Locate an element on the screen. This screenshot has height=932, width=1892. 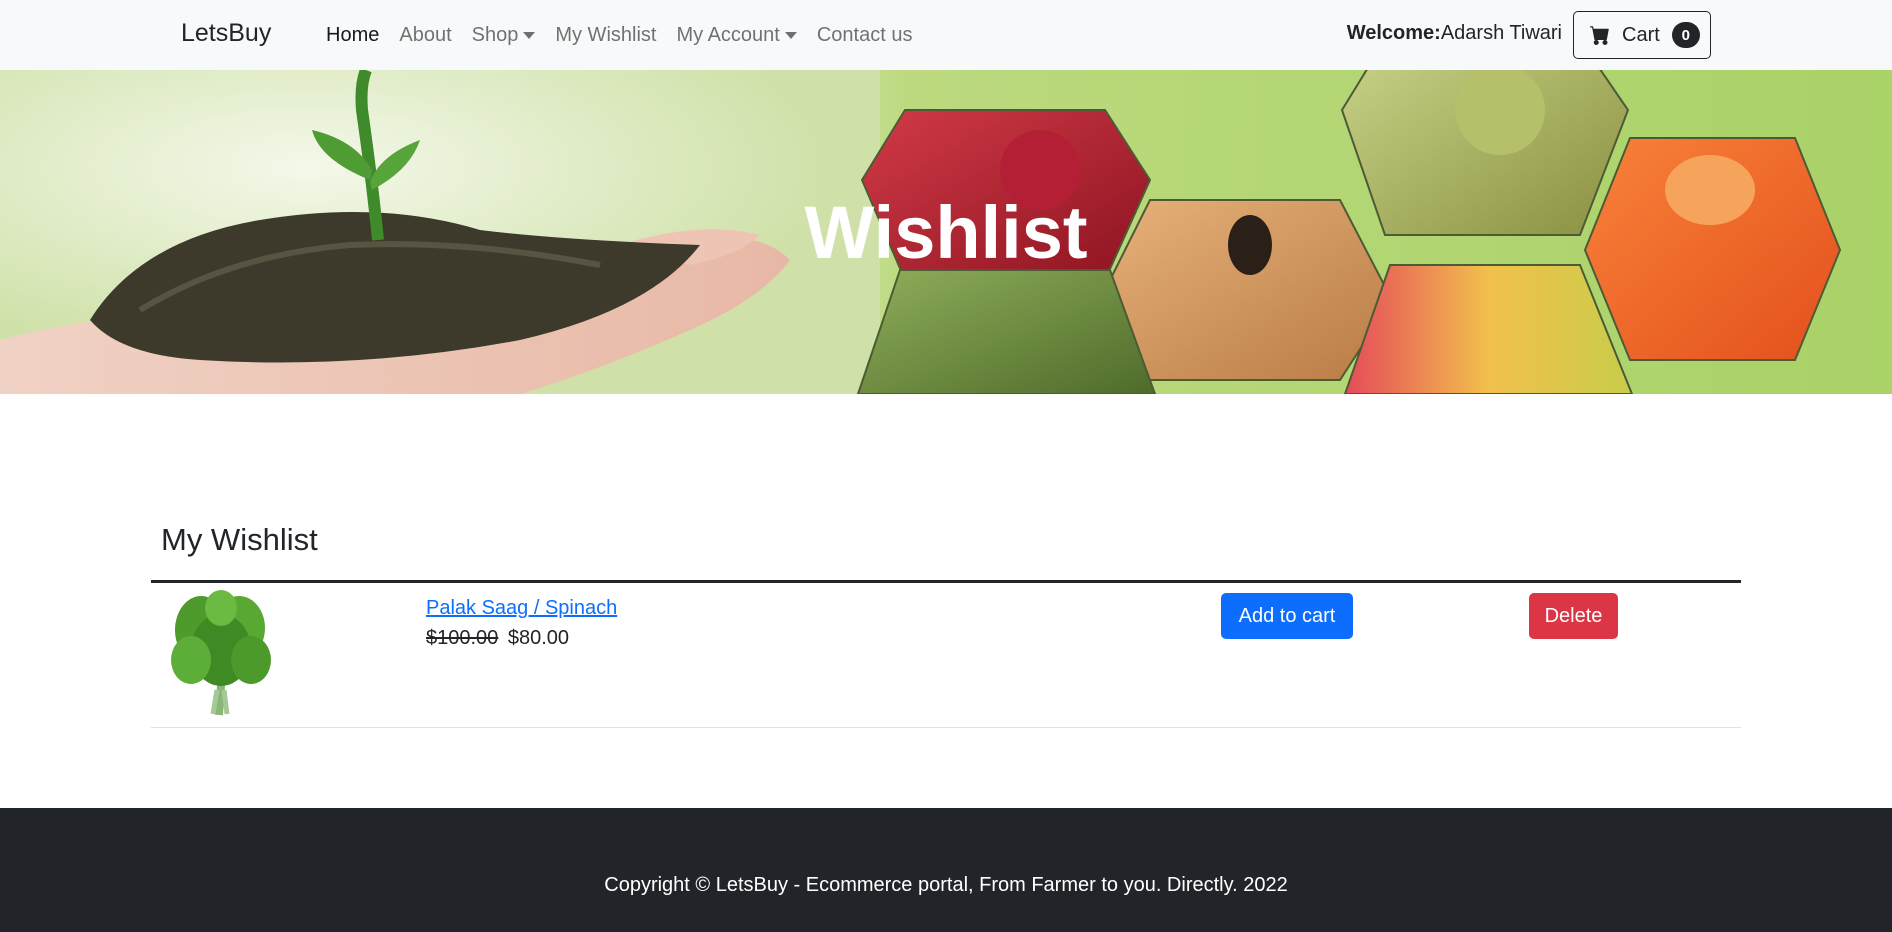
cart-count-badge: 0 is located at coordinates (1685, 35).